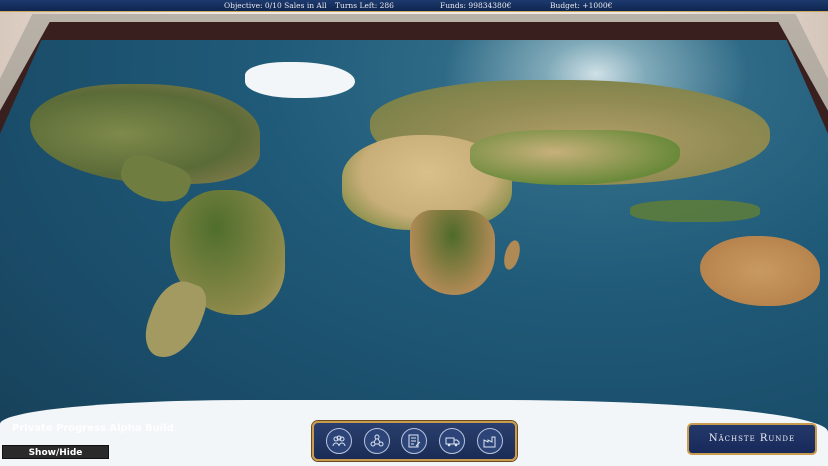 The height and width of the screenshot is (466, 828). I want to click on funds-text: Funds: 99834380€, so click(476, 5).